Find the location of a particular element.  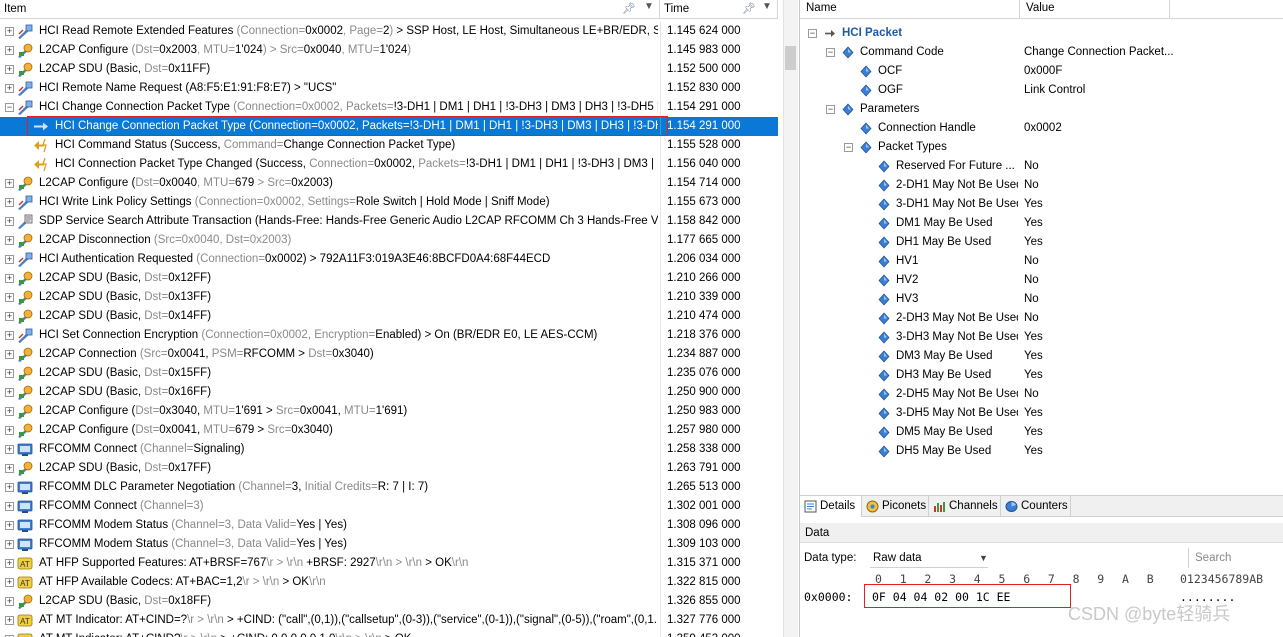

property-row: 2-DH1 May Not Be Used No is located at coordinates (1041, 185).